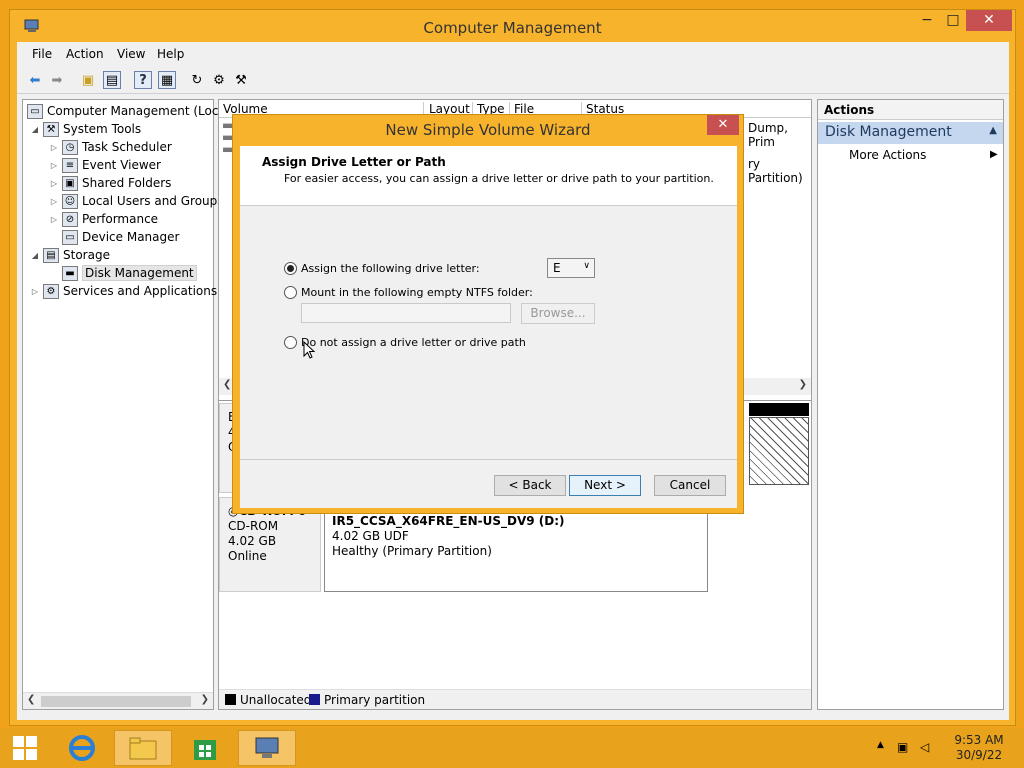  I want to click on tree-node-event-viewer: ▷ ≡ Event Viewer, so click(104, 165).